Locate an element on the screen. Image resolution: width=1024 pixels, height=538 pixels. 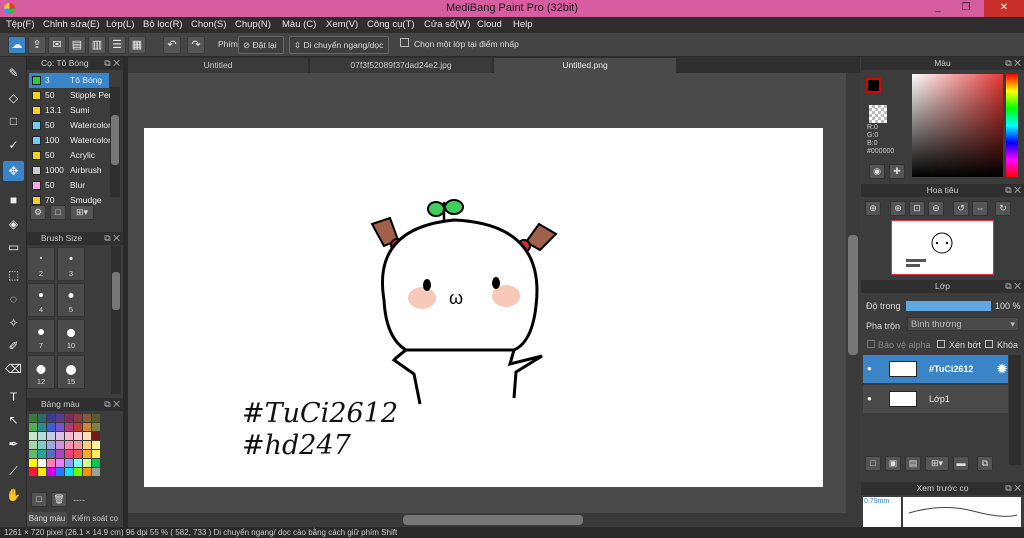
color-add-icon: ✚ is located at coordinates (897, 171).